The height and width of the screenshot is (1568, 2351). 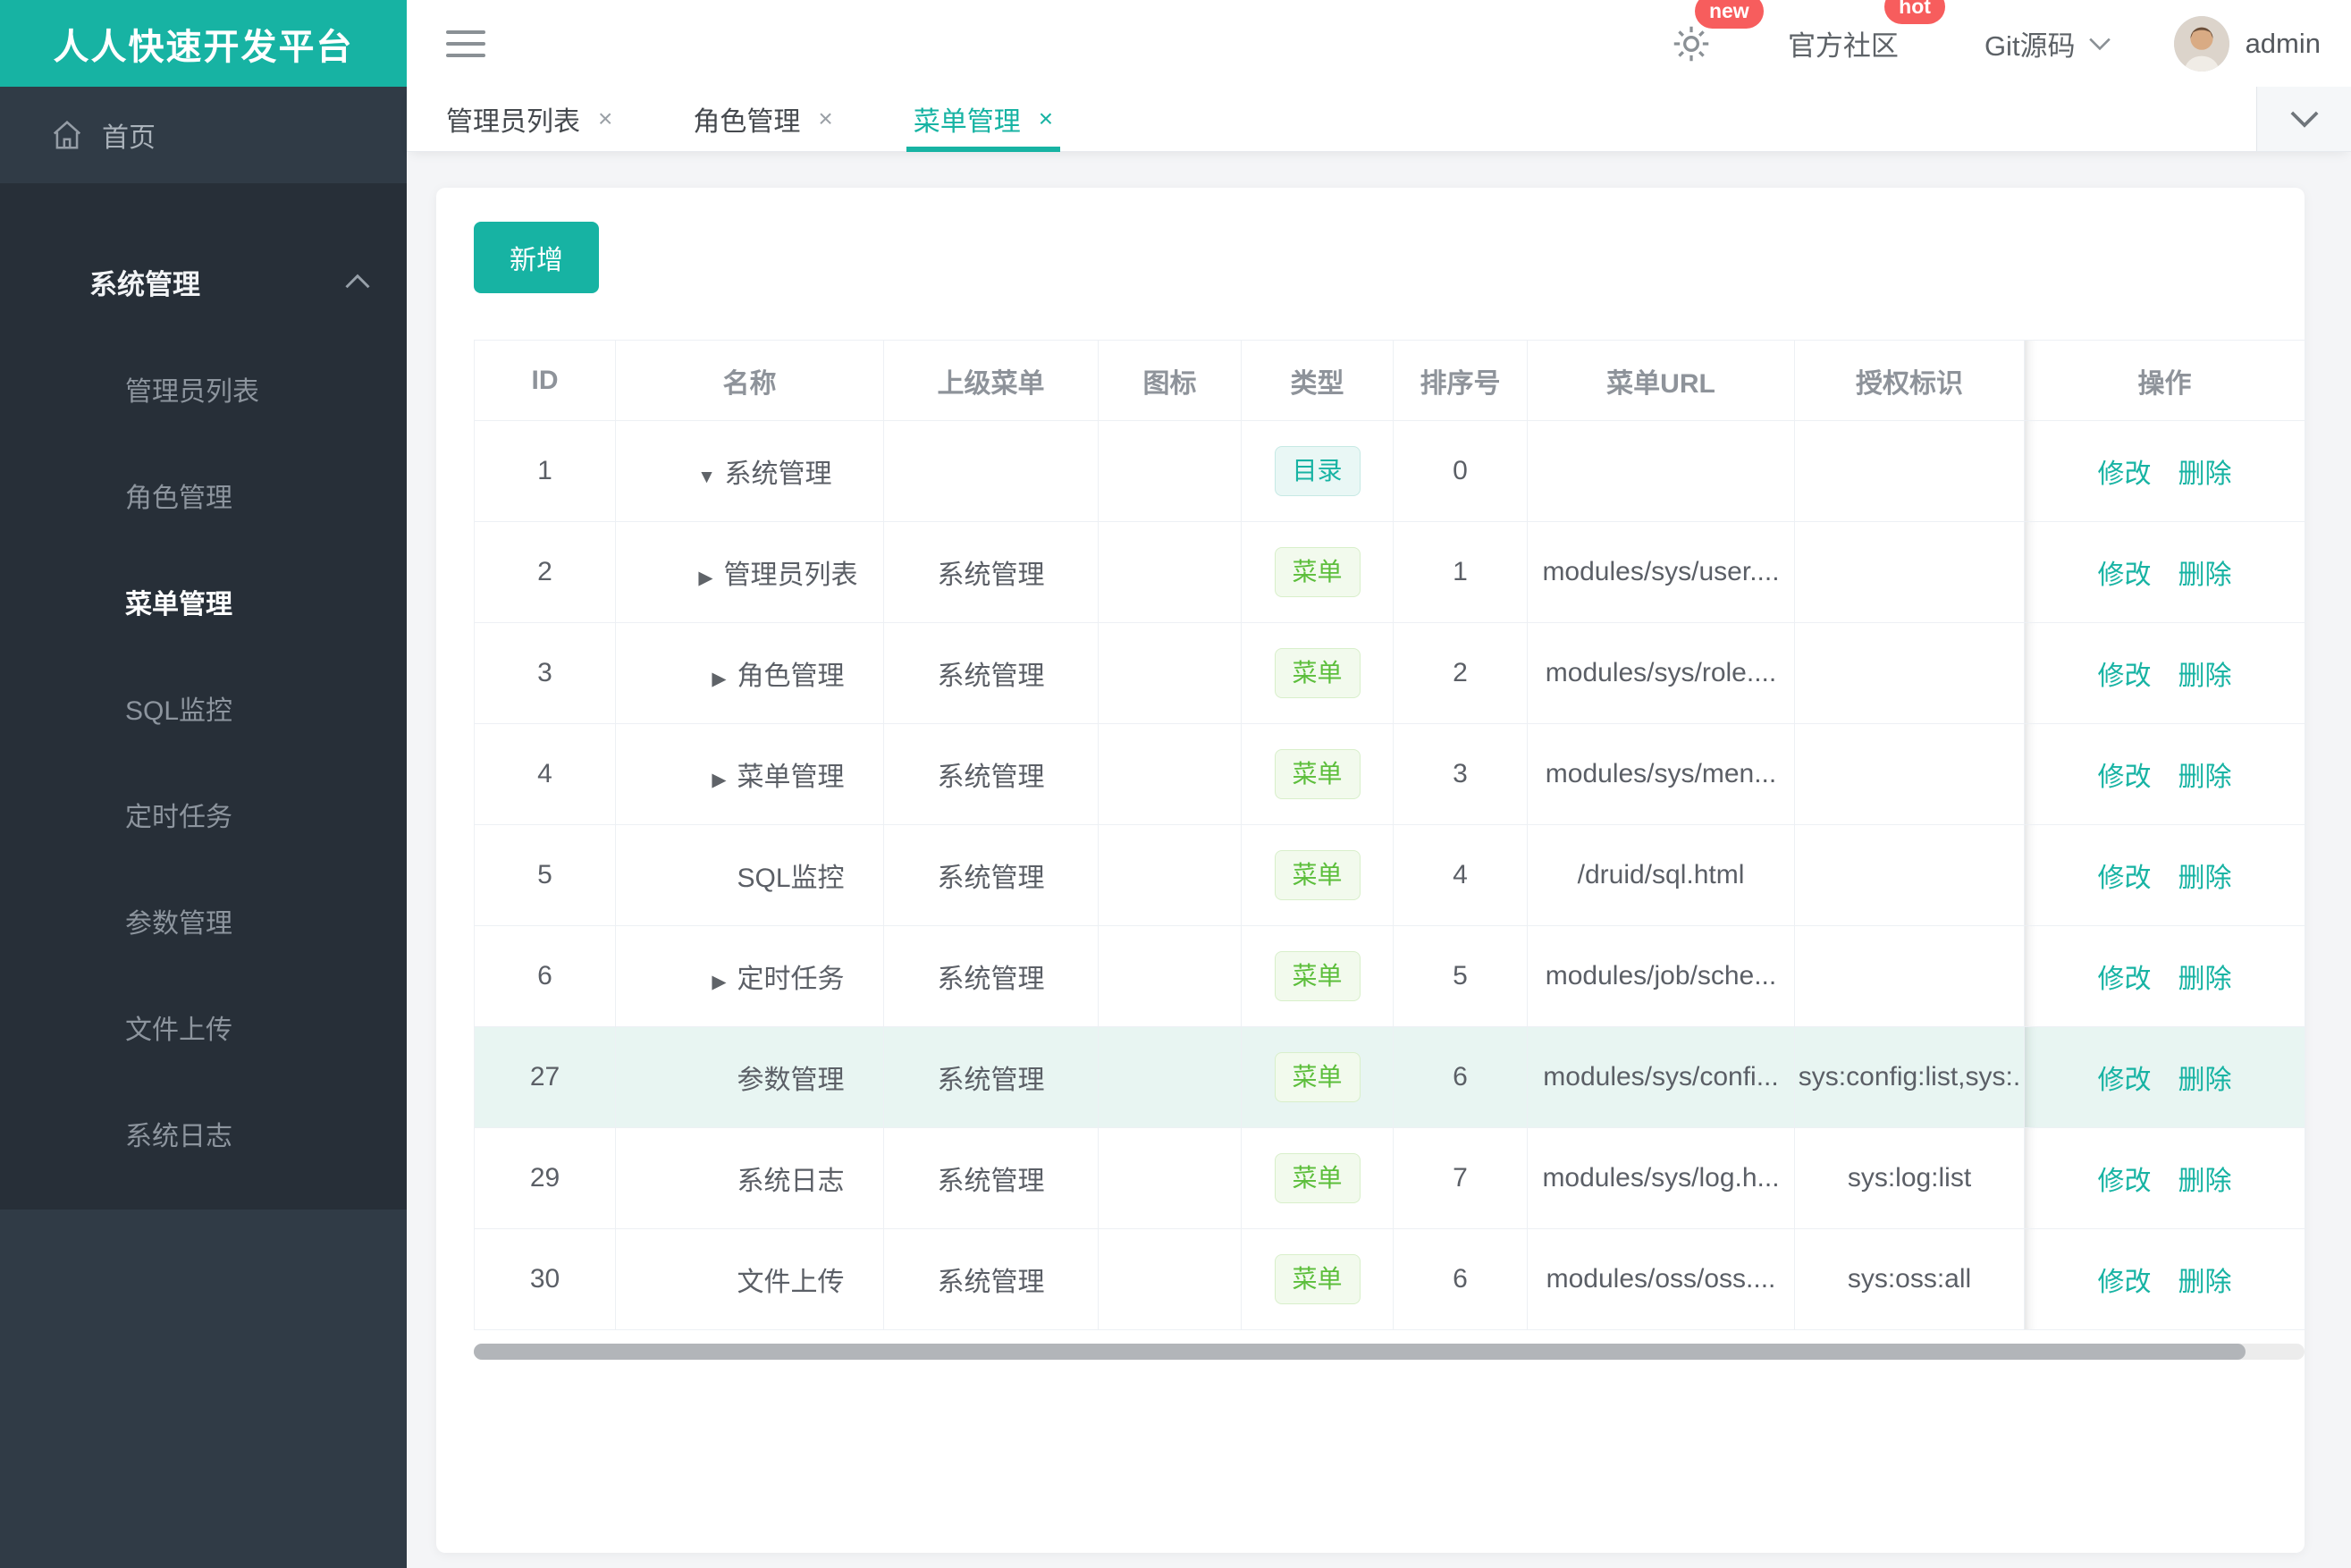 What do you see at coordinates (749, 1279) in the screenshot?
I see `cell-name: 文件上传` at bounding box center [749, 1279].